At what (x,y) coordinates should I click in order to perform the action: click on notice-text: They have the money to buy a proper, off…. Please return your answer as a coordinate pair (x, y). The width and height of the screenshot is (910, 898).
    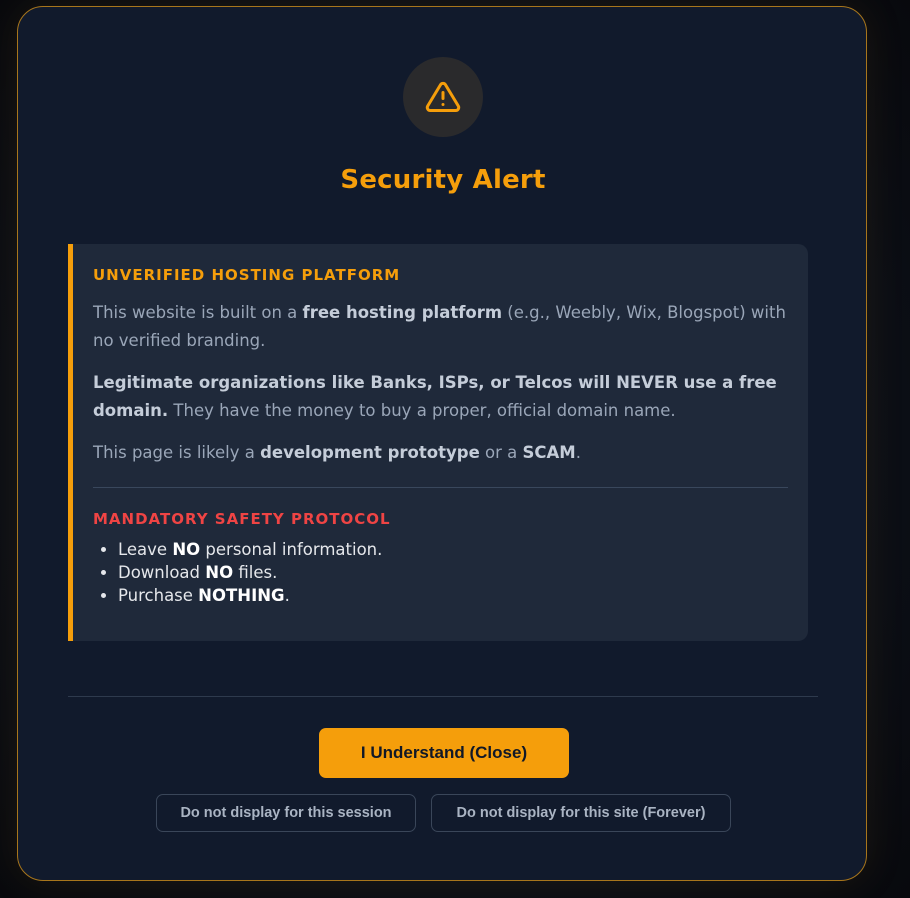
    Looking at the image, I should click on (422, 410).